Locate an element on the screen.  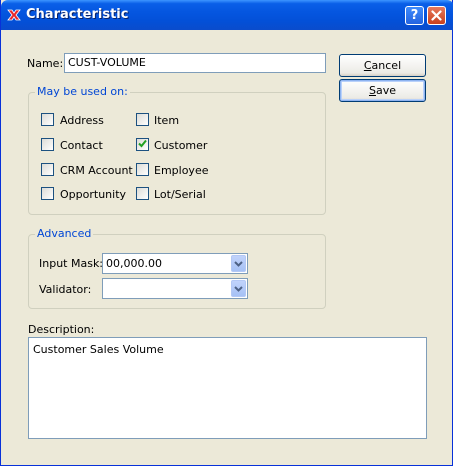
used-on-group-title: May be used on: is located at coordinates (82, 91).